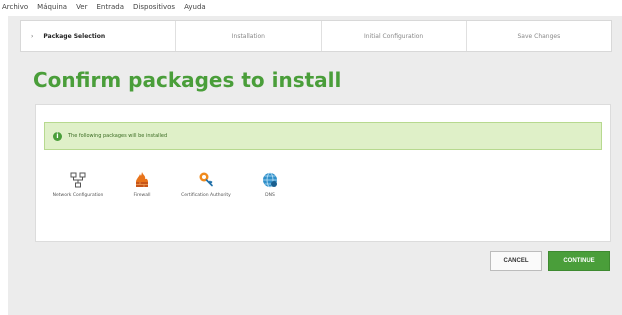  Describe the element at coordinates (118, 136) in the screenshot. I see `notice-text: The following packages will be installed` at that location.